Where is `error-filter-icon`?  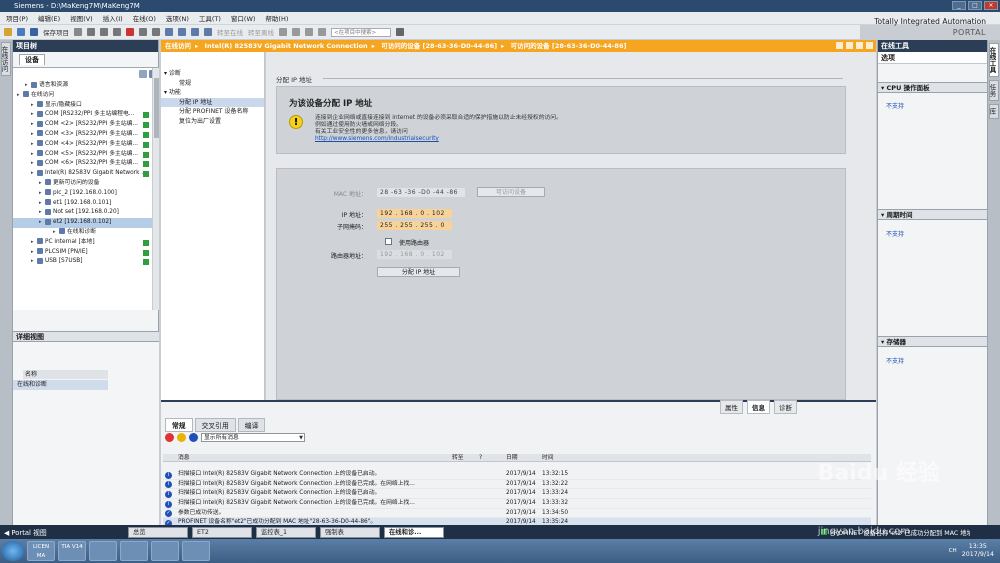
error-filter-icon is located at coordinates (169, 437).